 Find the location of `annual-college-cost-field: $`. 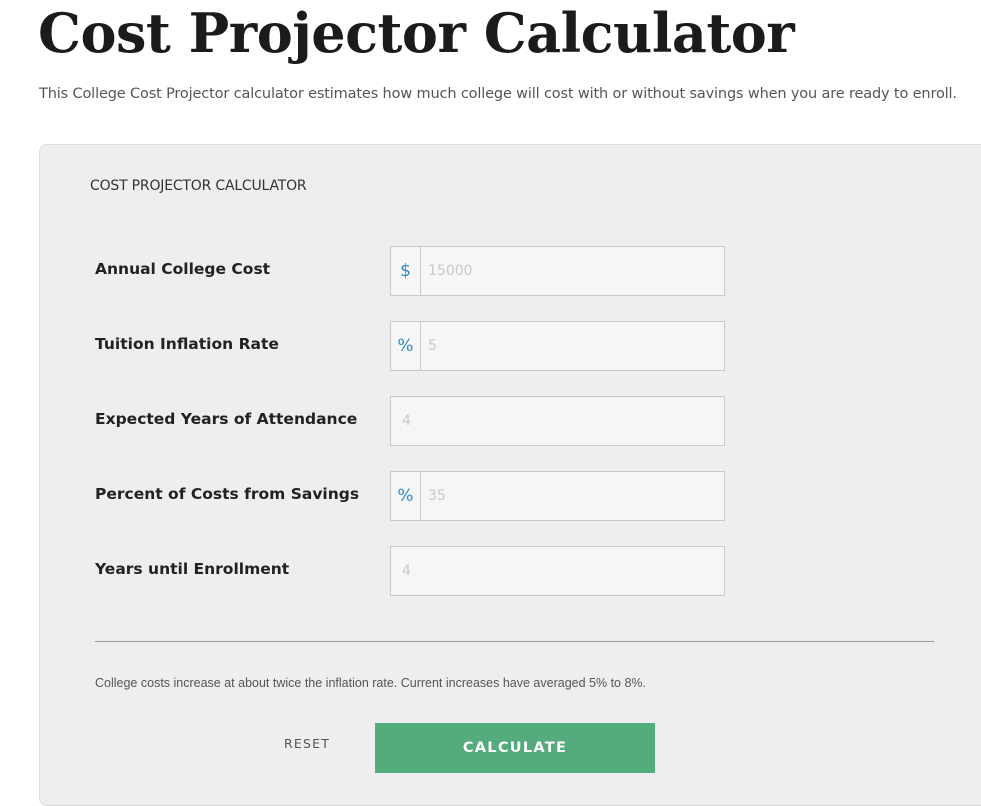

annual-college-cost-field: $ is located at coordinates (557, 271).